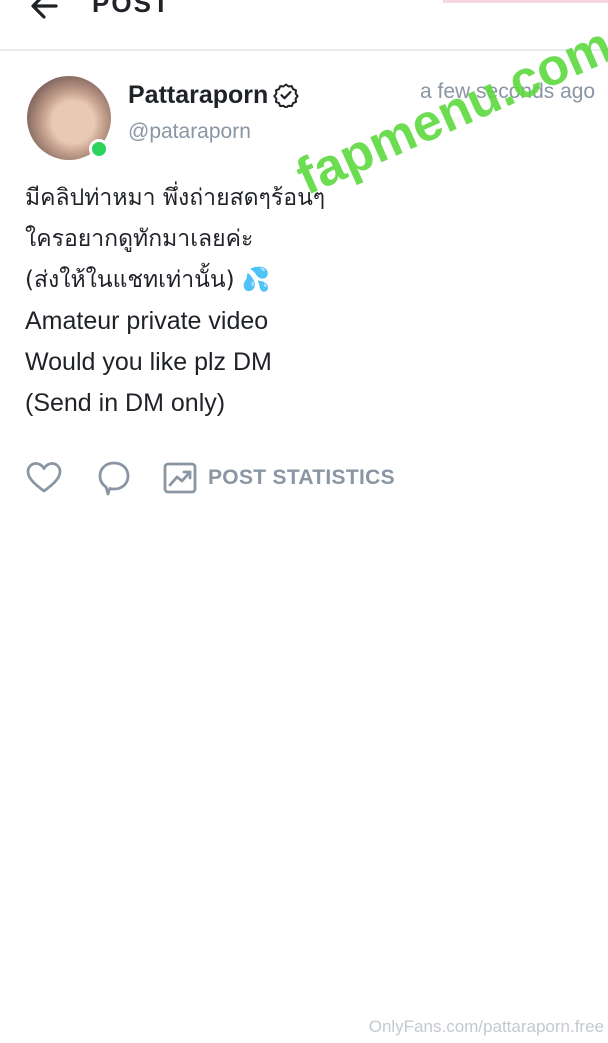 The height and width of the screenshot is (1043, 608). Describe the element at coordinates (198, 95) in the screenshot. I see `author-display-name: Pattaraporn` at that location.